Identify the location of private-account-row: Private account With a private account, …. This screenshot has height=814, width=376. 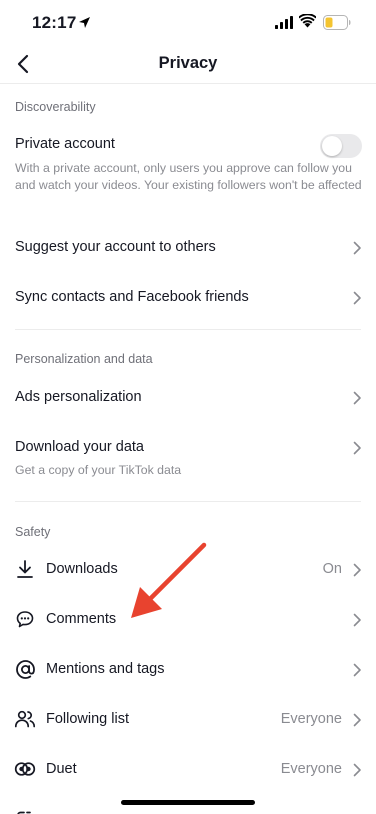
(188, 170).